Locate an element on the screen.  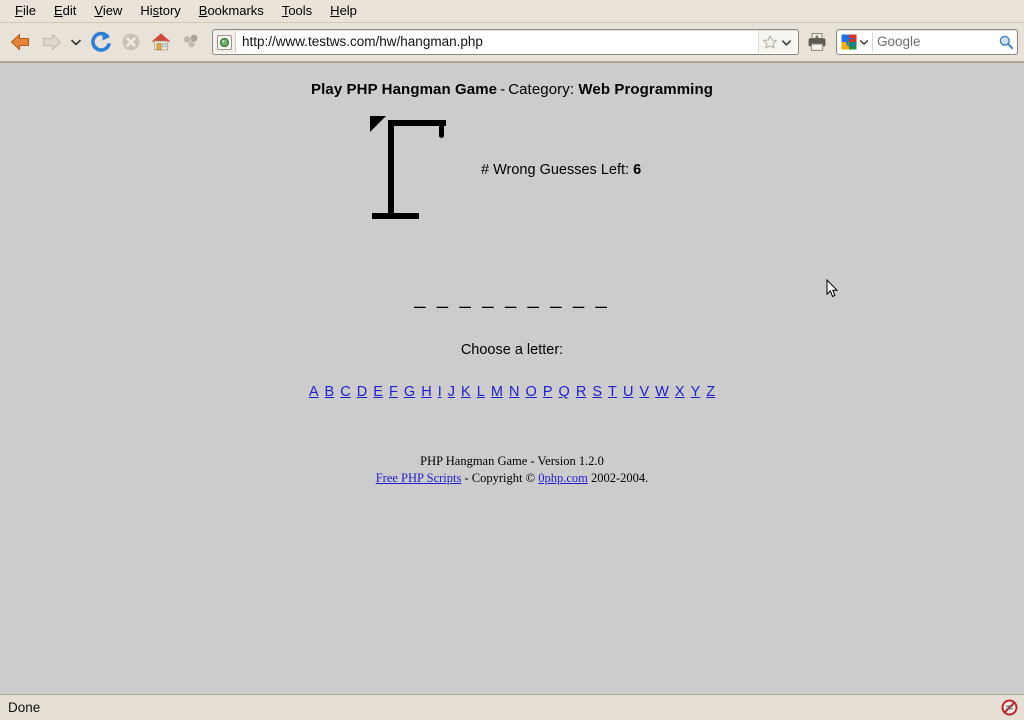
menu-item-bookmarks: Bookmarks is located at coordinates (231, 11).